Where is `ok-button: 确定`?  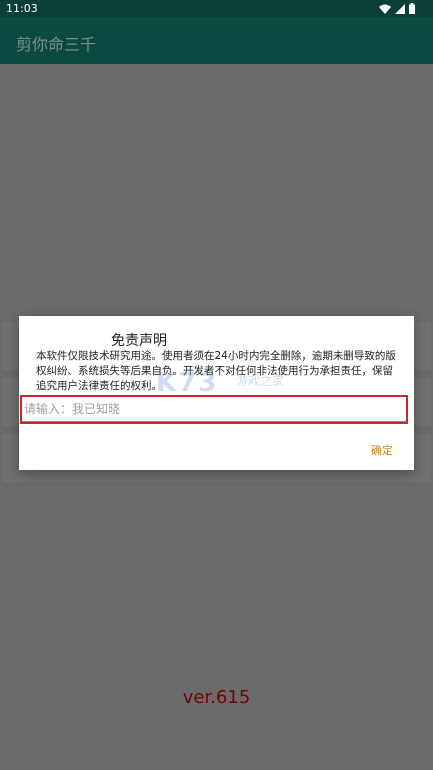
ok-button: 确定 is located at coordinates (382, 450).